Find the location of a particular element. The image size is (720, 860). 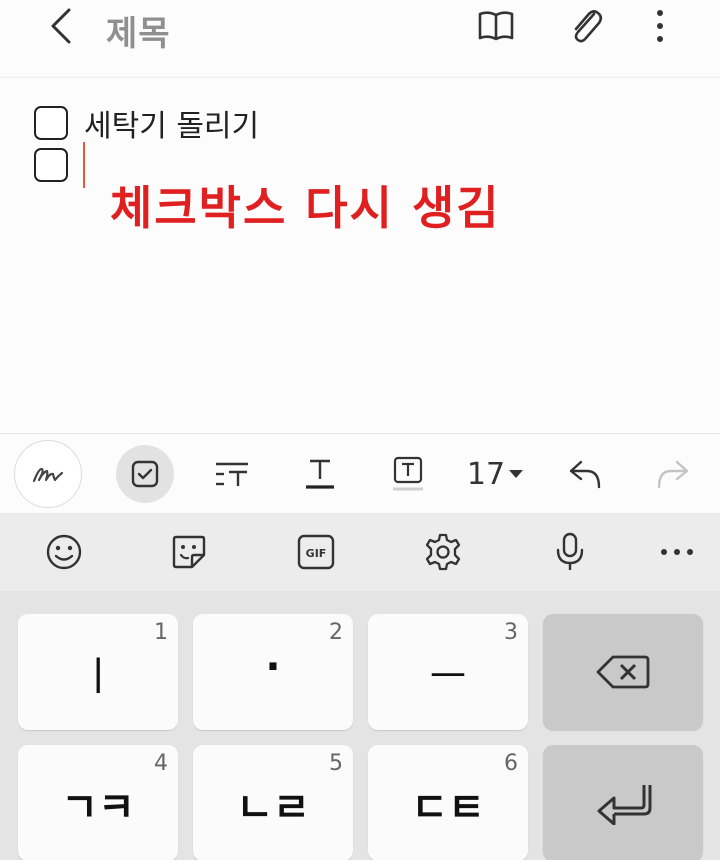

enter-key is located at coordinates (623, 802).